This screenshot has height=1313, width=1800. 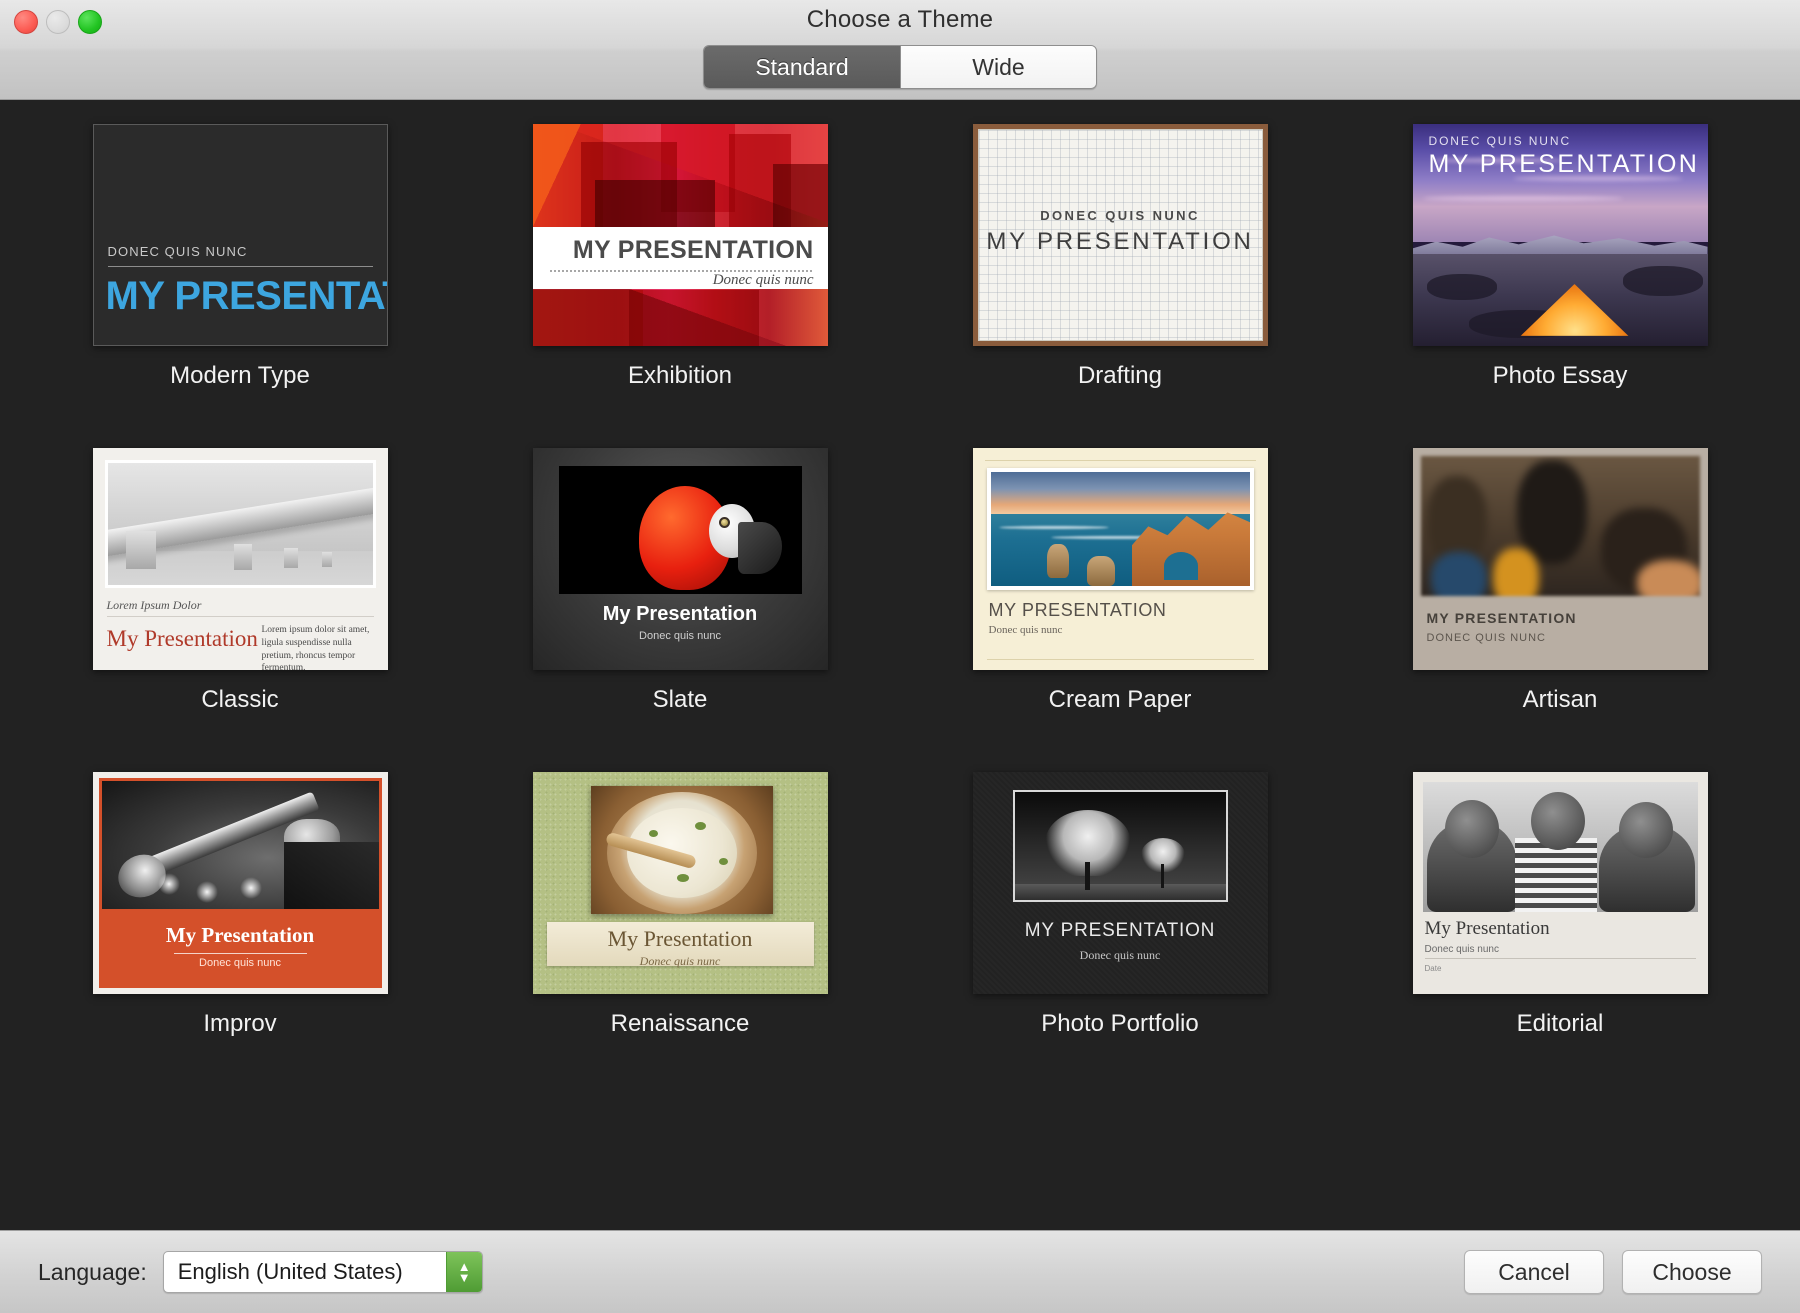 What do you see at coordinates (693, 318) in the screenshot?
I see `art-square` at bounding box center [693, 318].